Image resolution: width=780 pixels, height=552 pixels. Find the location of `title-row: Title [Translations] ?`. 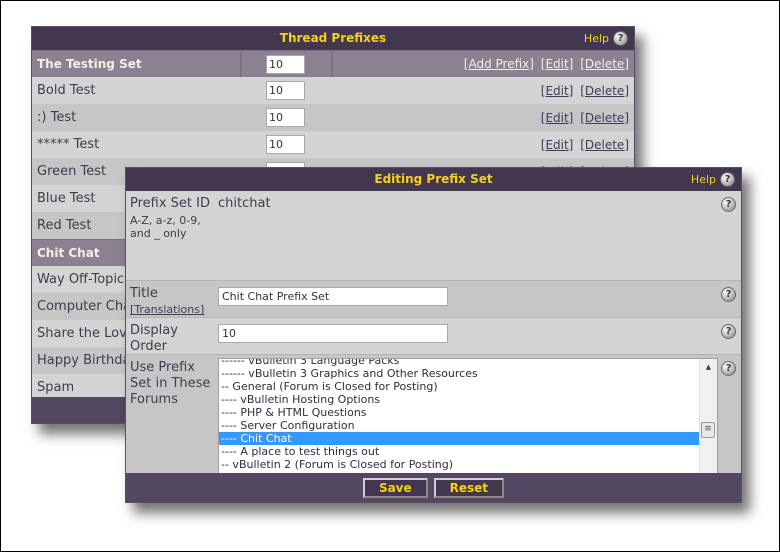

title-row: Title [Translations] ? is located at coordinates (433, 299).